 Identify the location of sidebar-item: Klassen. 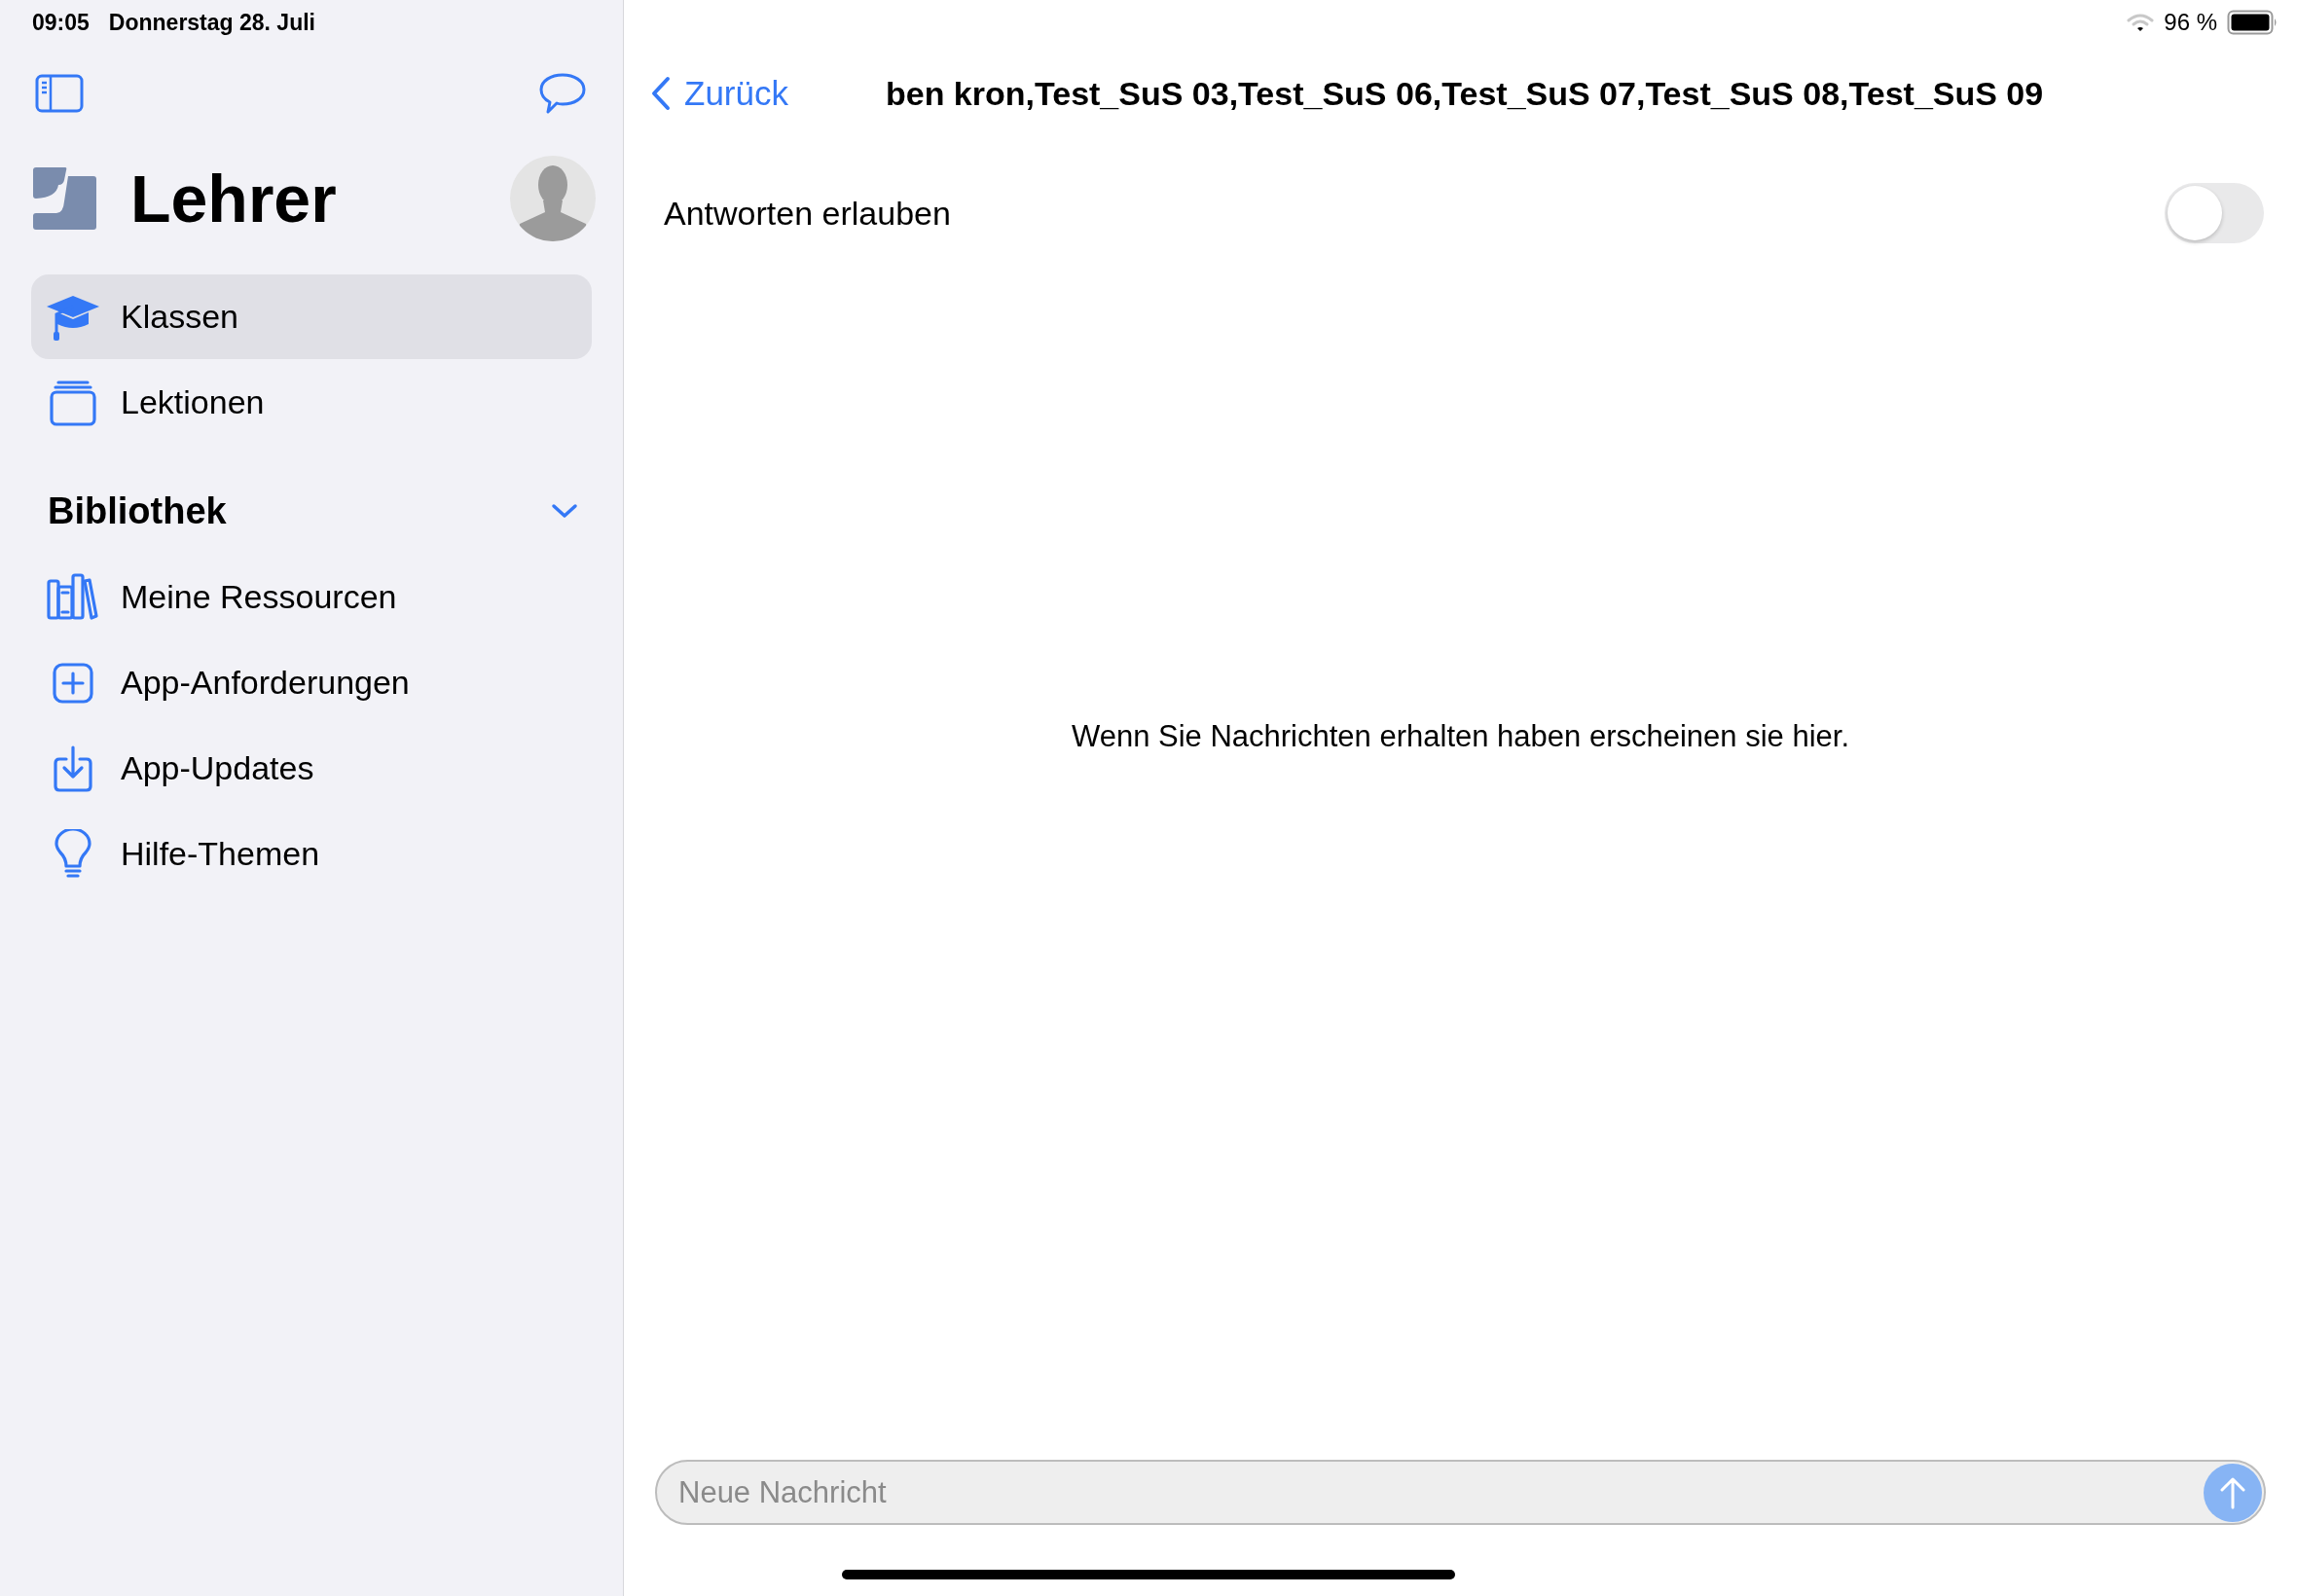
(311, 316).